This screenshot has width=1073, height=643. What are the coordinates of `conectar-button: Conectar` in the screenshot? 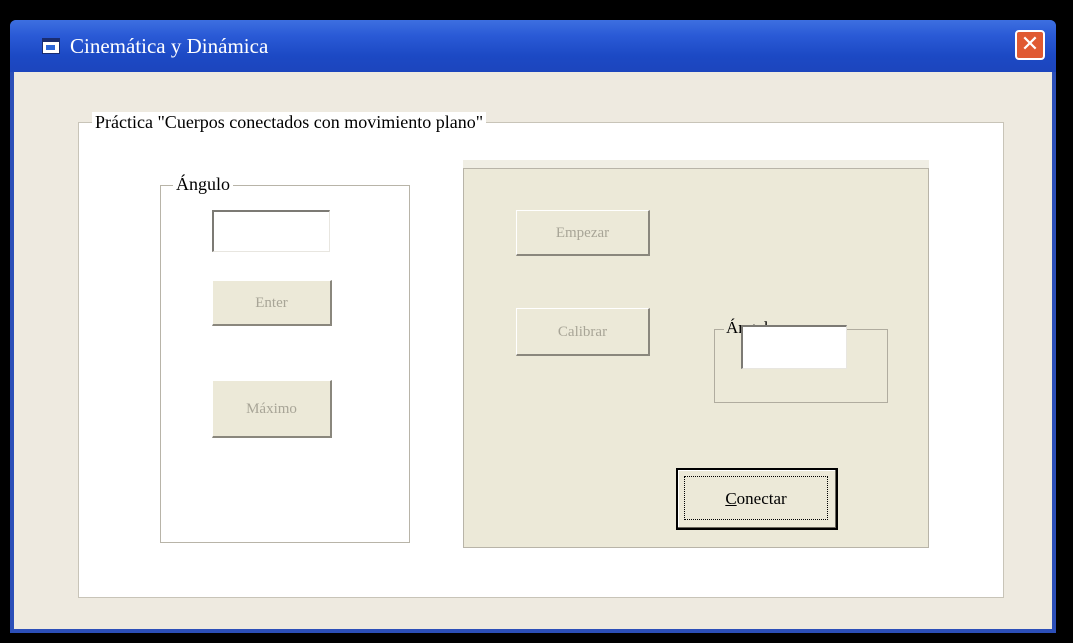 It's located at (757, 499).